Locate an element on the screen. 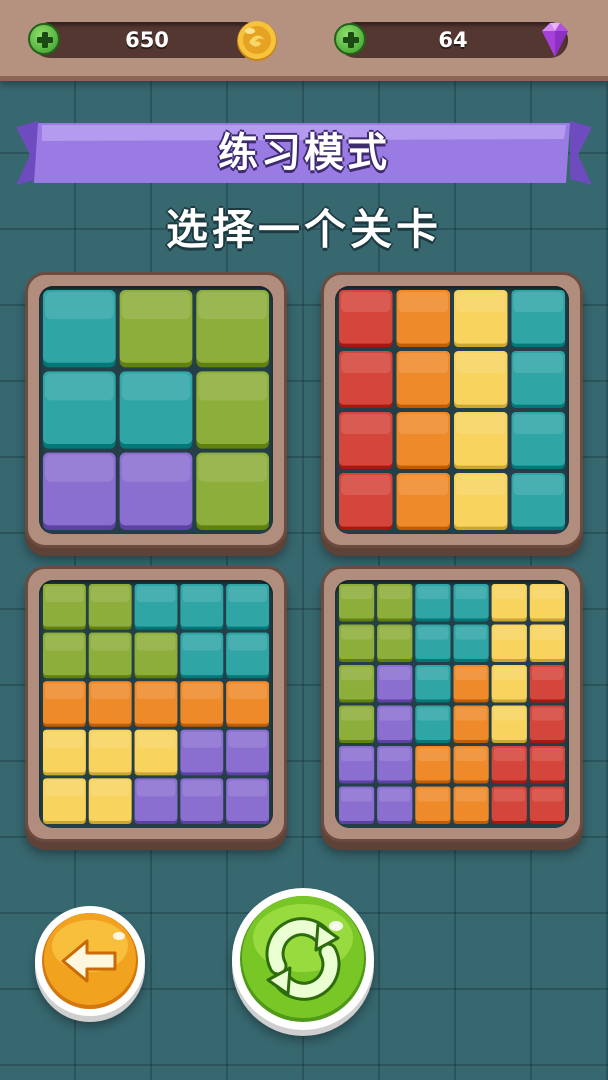  add-gems-button is located at coordinates (350, 39).